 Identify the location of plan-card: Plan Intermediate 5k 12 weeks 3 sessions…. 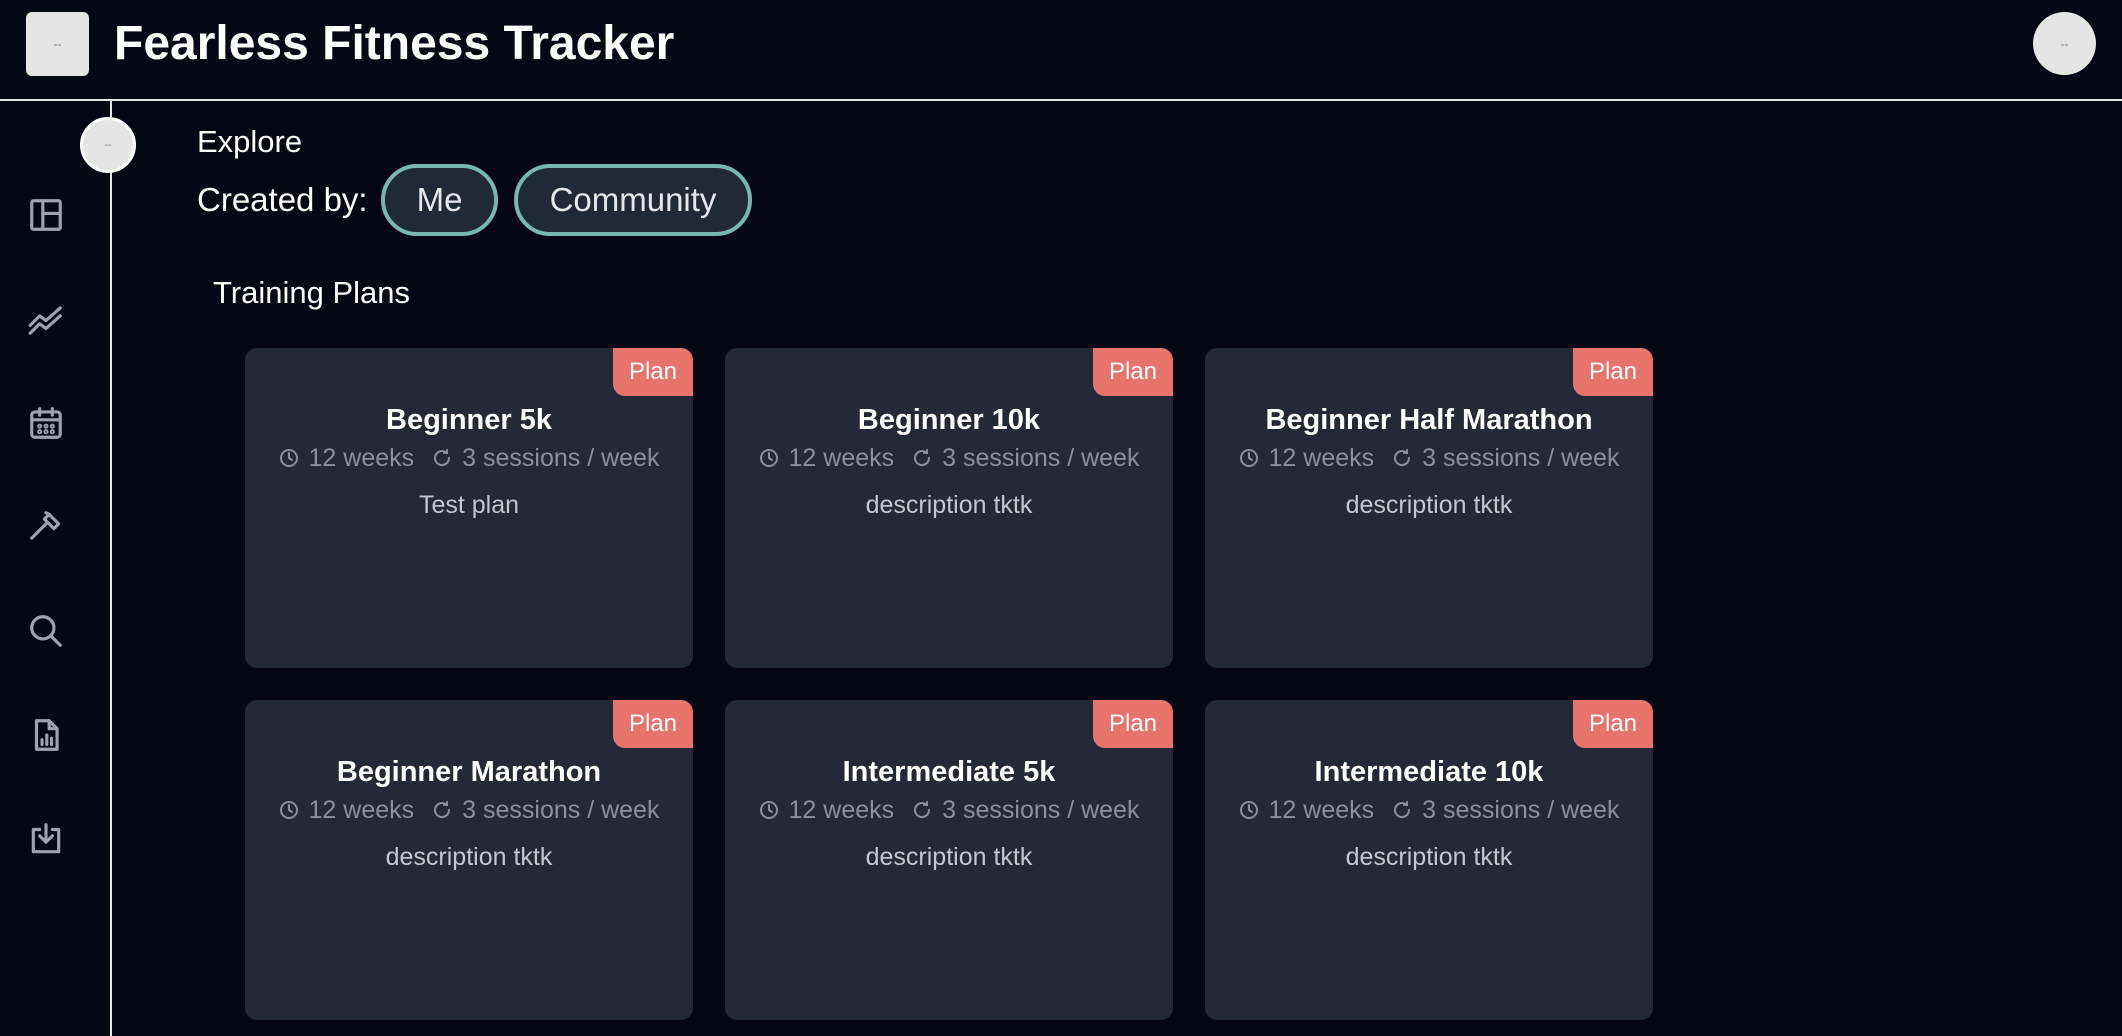
(949, 860).